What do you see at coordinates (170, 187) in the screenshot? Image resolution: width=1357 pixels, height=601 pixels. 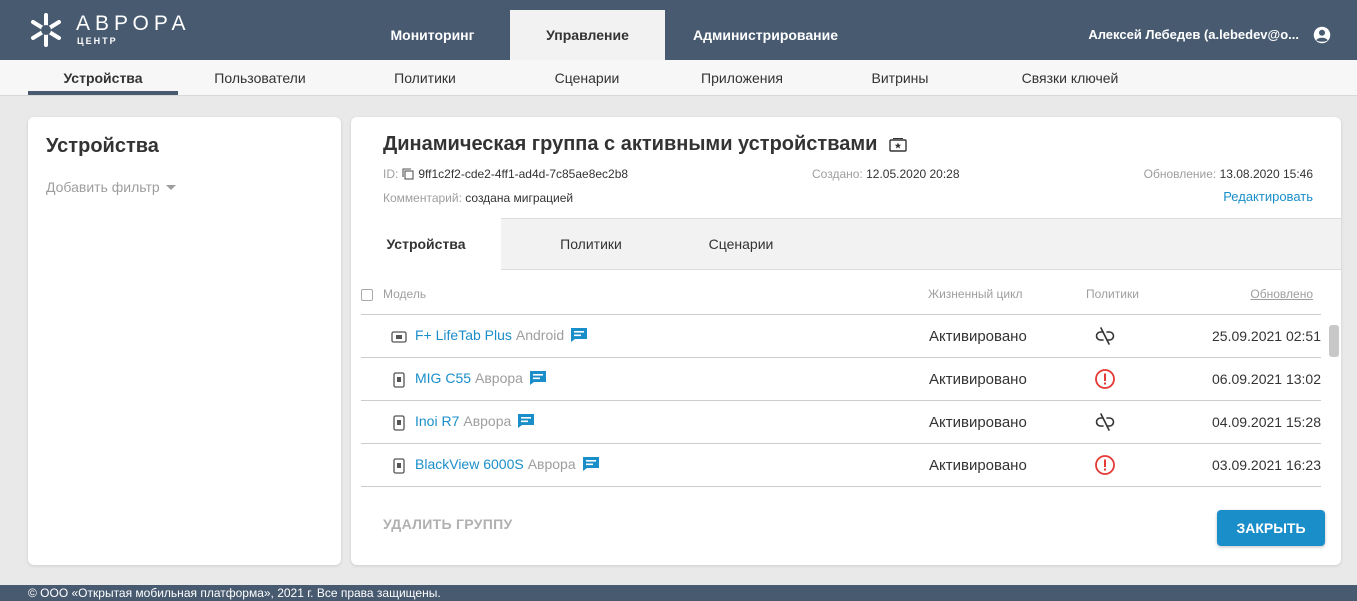 I see `caret-down-icon` at bounding box center [170, 187].